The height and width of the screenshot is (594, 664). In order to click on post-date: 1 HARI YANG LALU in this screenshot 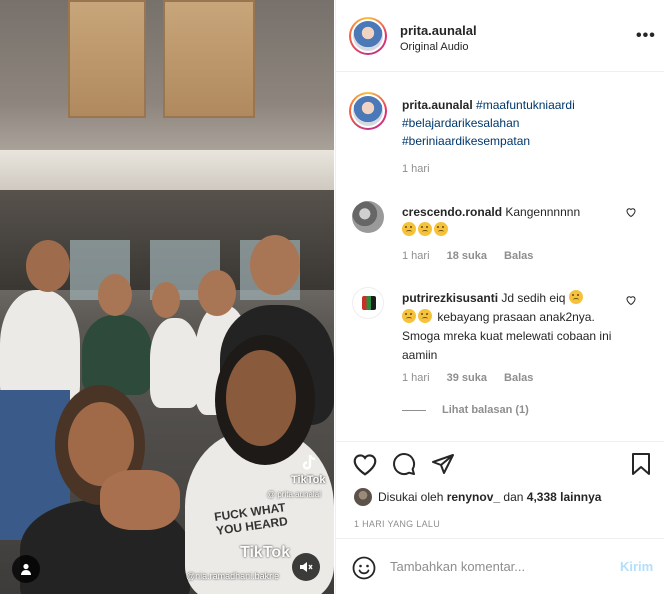, I will do `click(397, 524)`.